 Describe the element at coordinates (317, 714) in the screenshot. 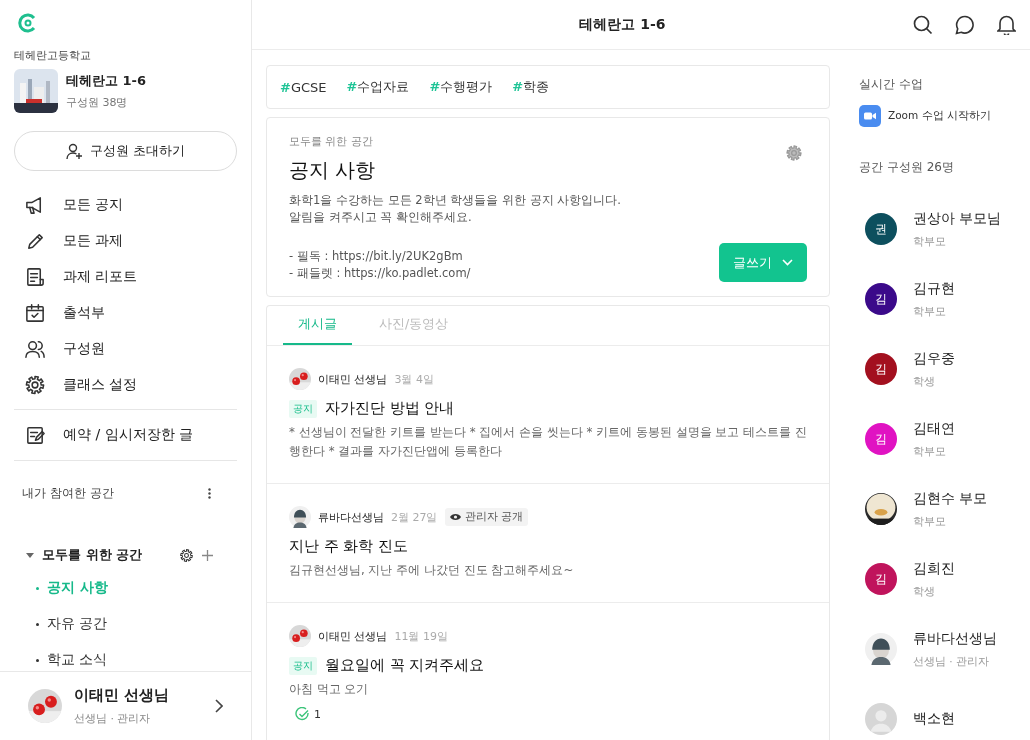

I see `check-count: 1` at that location.